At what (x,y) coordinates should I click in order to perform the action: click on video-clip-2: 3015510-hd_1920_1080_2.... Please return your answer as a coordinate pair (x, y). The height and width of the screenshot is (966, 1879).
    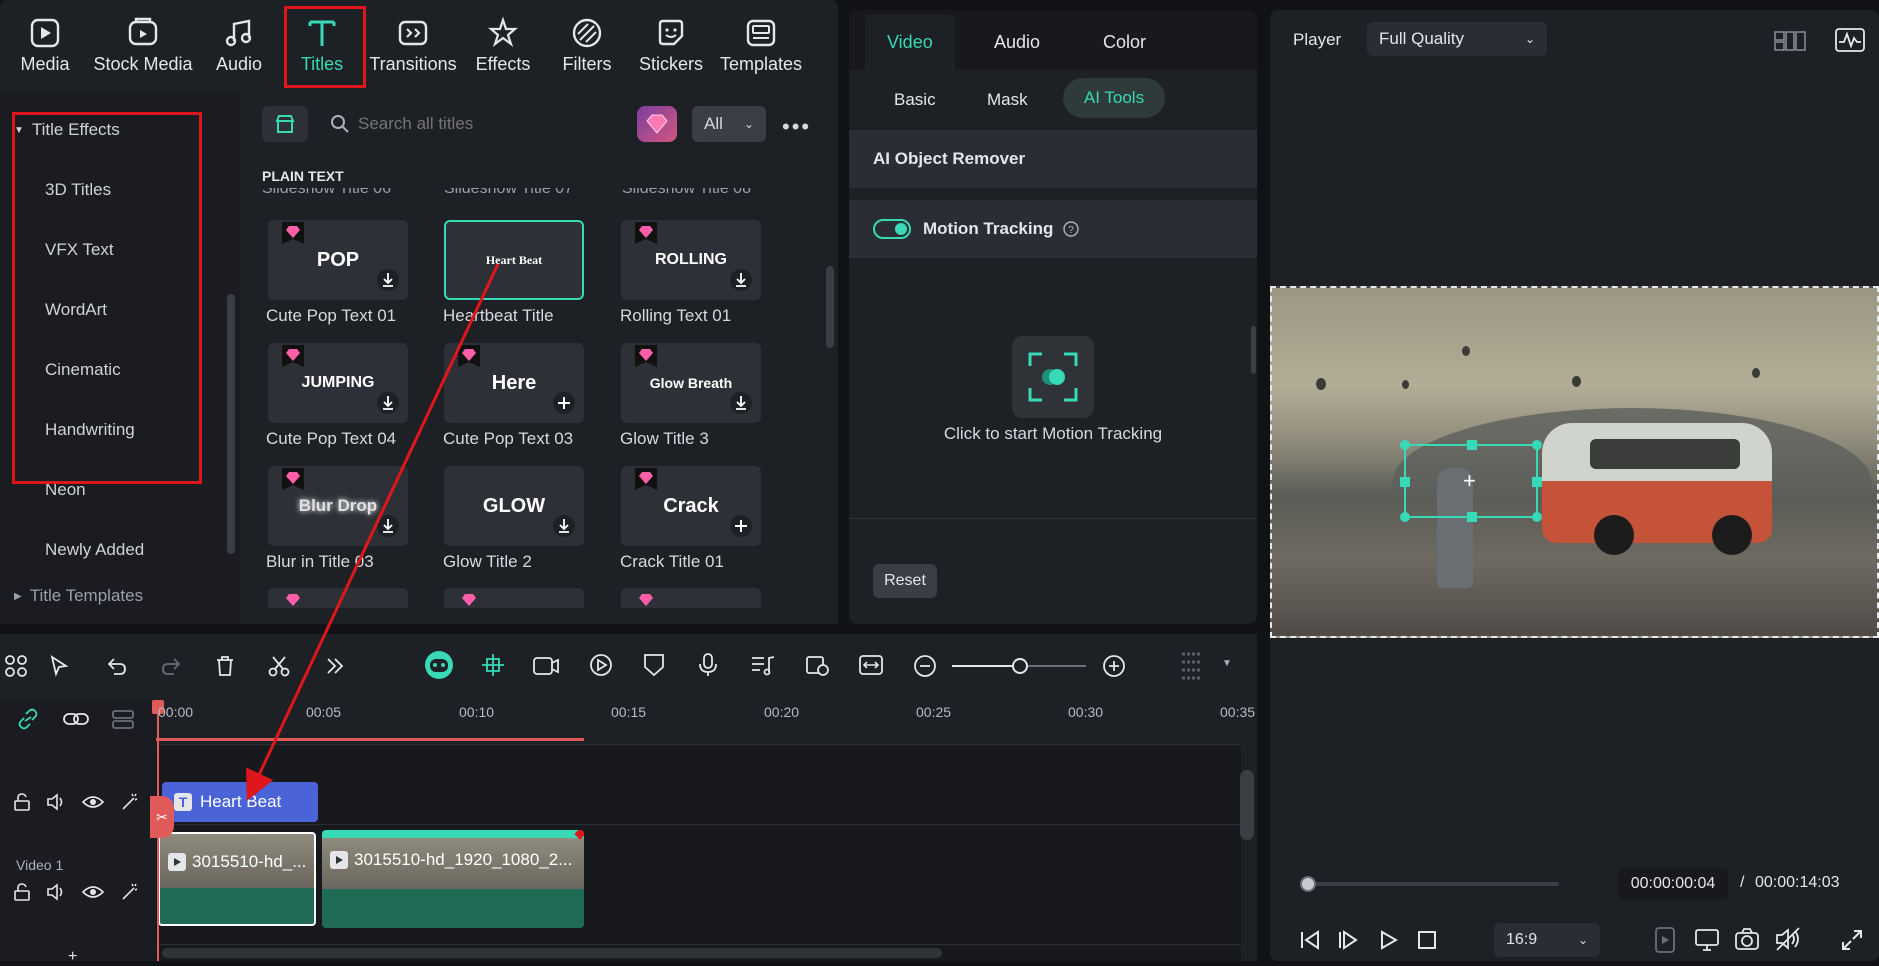
    Looking at the image, I should click on (453, 879).